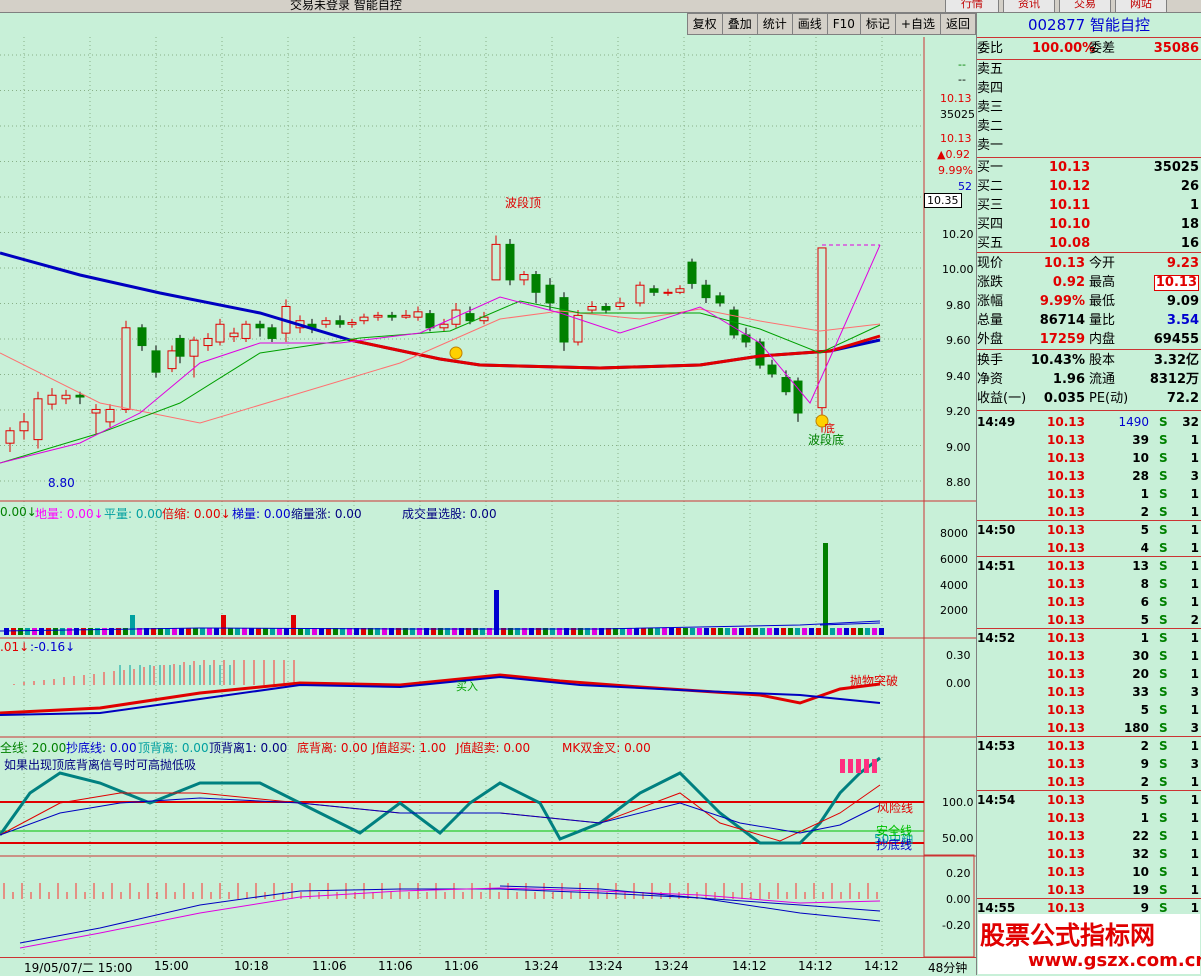  I want to click on quote-label2: 最低, so click(1102, 301).